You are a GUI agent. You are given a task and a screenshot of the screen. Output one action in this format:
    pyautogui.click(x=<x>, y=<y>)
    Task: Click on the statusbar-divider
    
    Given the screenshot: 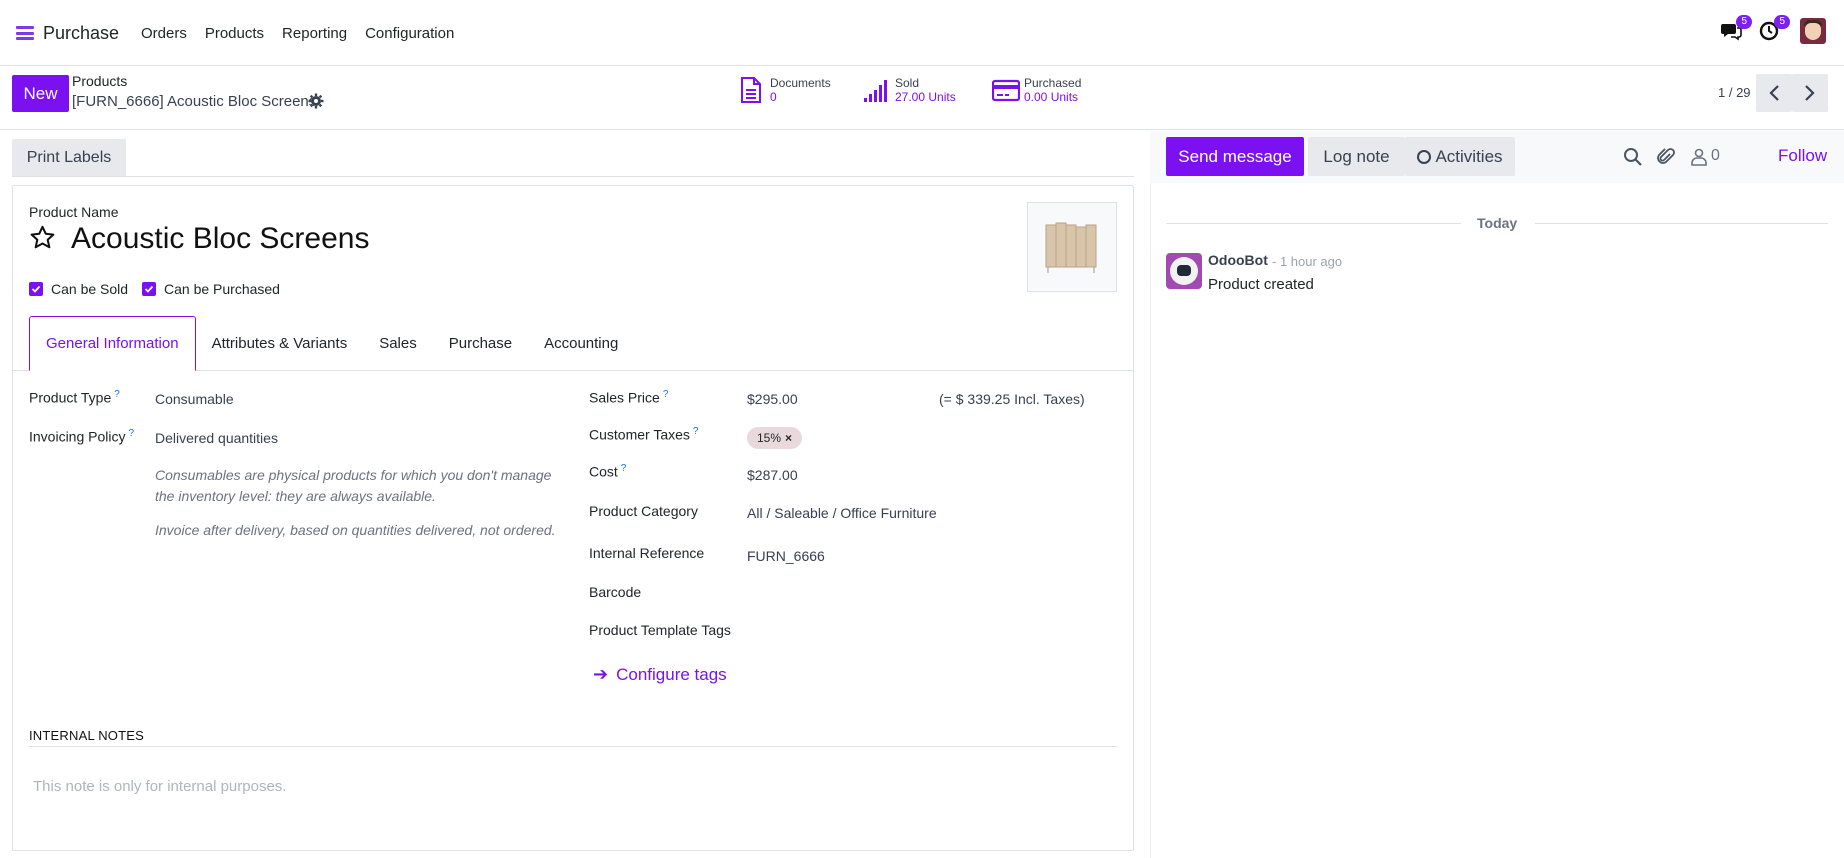 What is the action you would take?
    pyautogui.click(x=573, y=176)
    